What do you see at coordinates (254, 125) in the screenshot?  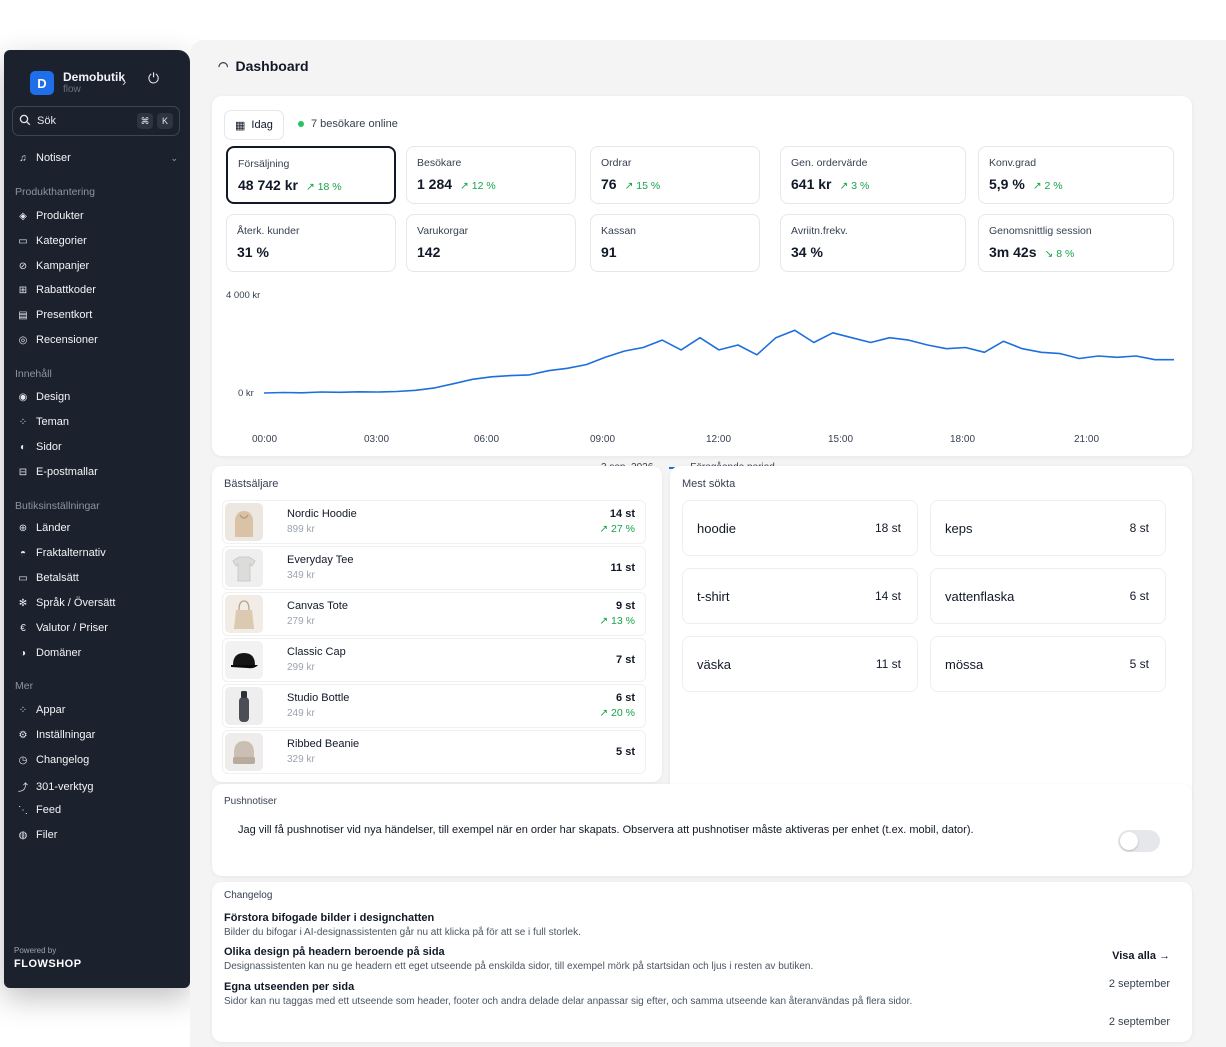 I see `date-range-button: ▦ Idag` at bounding box center [254, 125].